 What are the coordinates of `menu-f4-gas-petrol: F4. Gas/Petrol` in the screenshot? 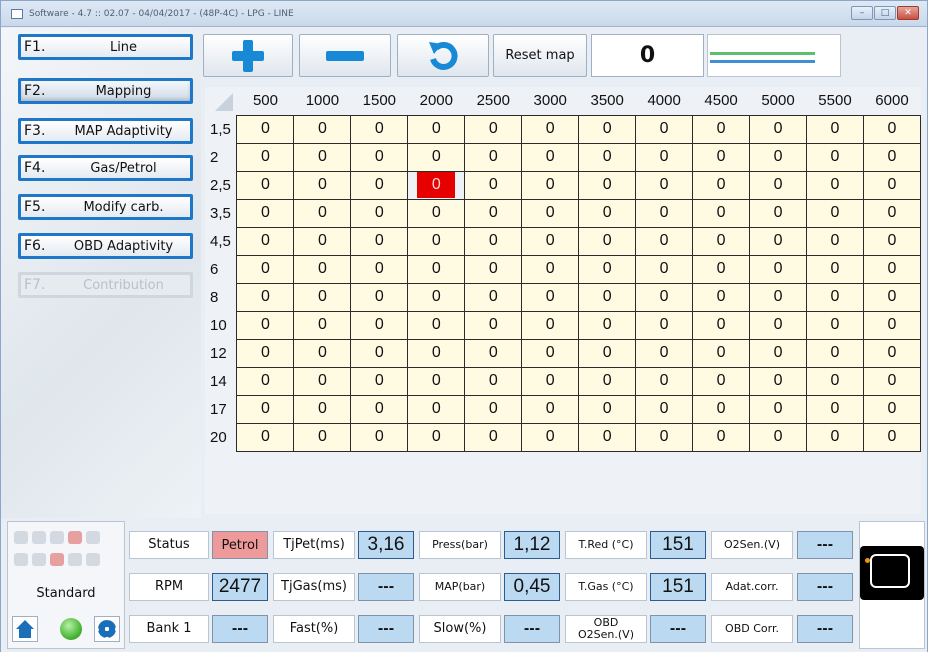 It's located at (105, 168).